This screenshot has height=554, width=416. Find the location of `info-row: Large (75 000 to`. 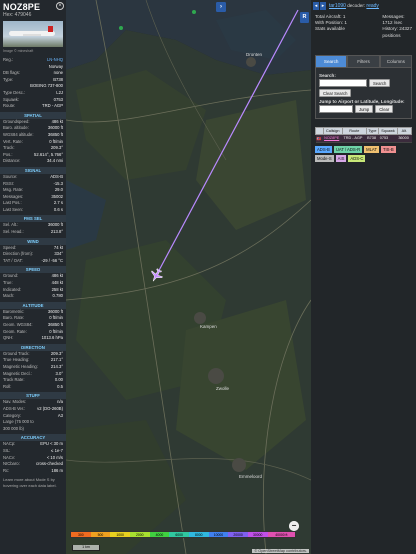

info-row: Large (75 000 to is located at coordinates (33, 422).